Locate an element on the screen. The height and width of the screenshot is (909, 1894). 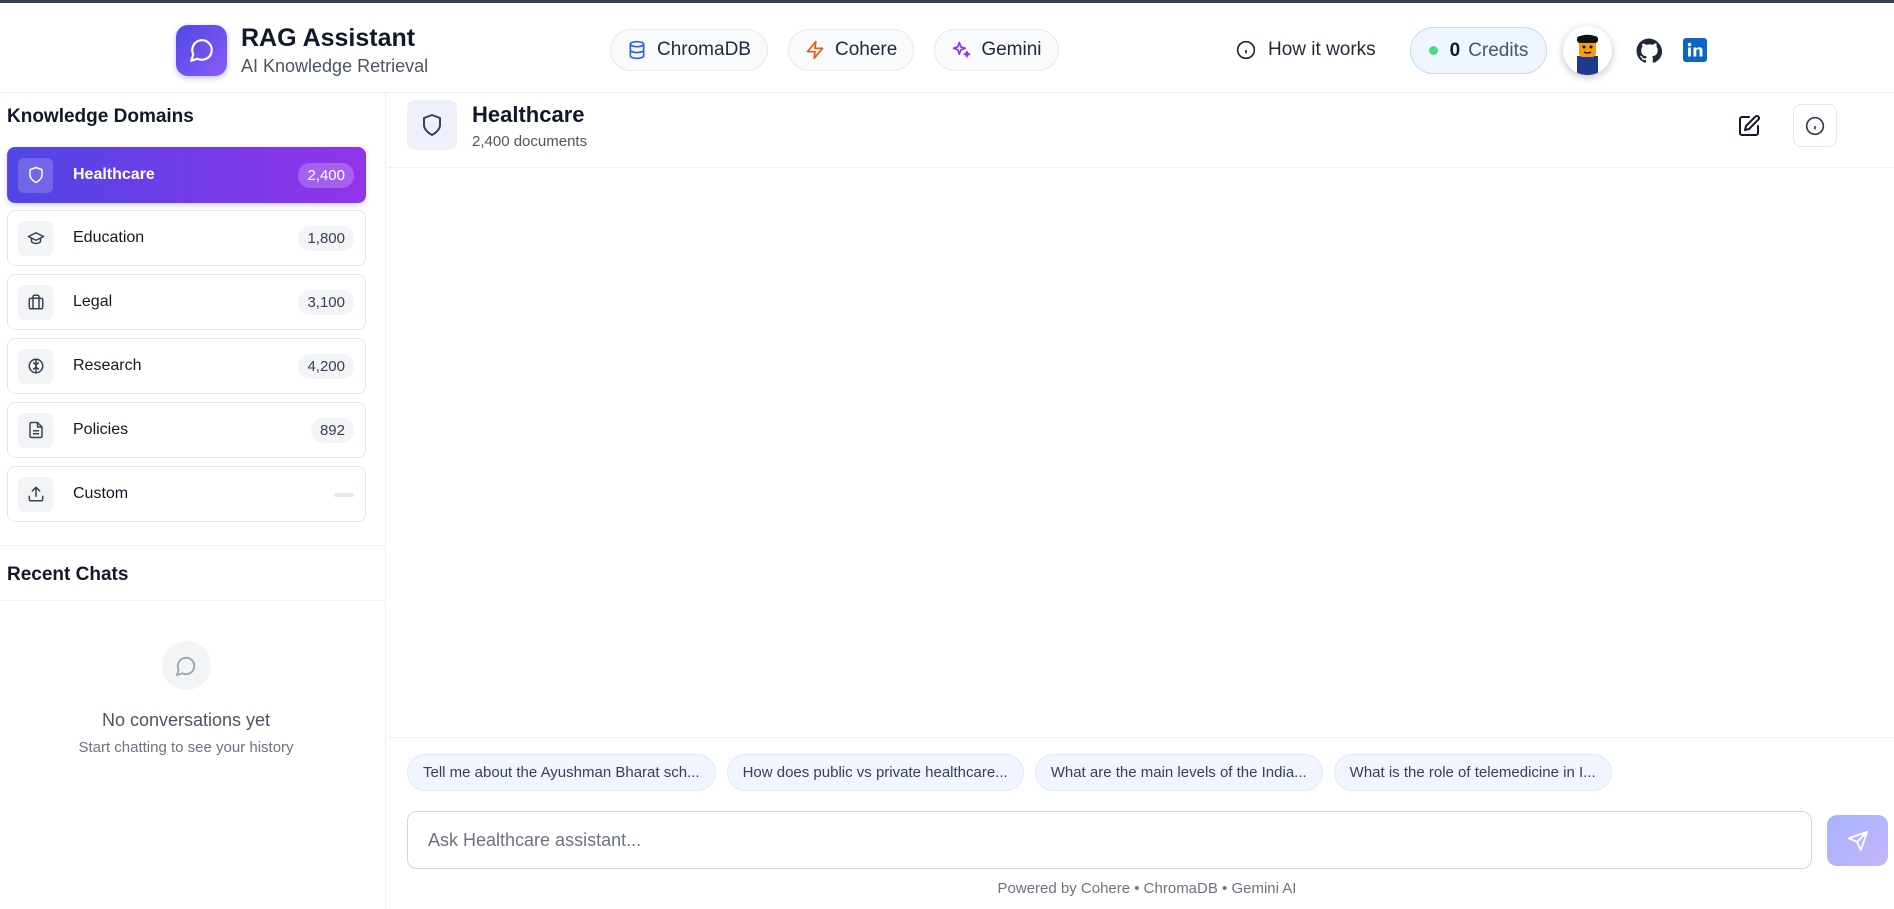
briefcase-icon is located at coordinates (35, 302).